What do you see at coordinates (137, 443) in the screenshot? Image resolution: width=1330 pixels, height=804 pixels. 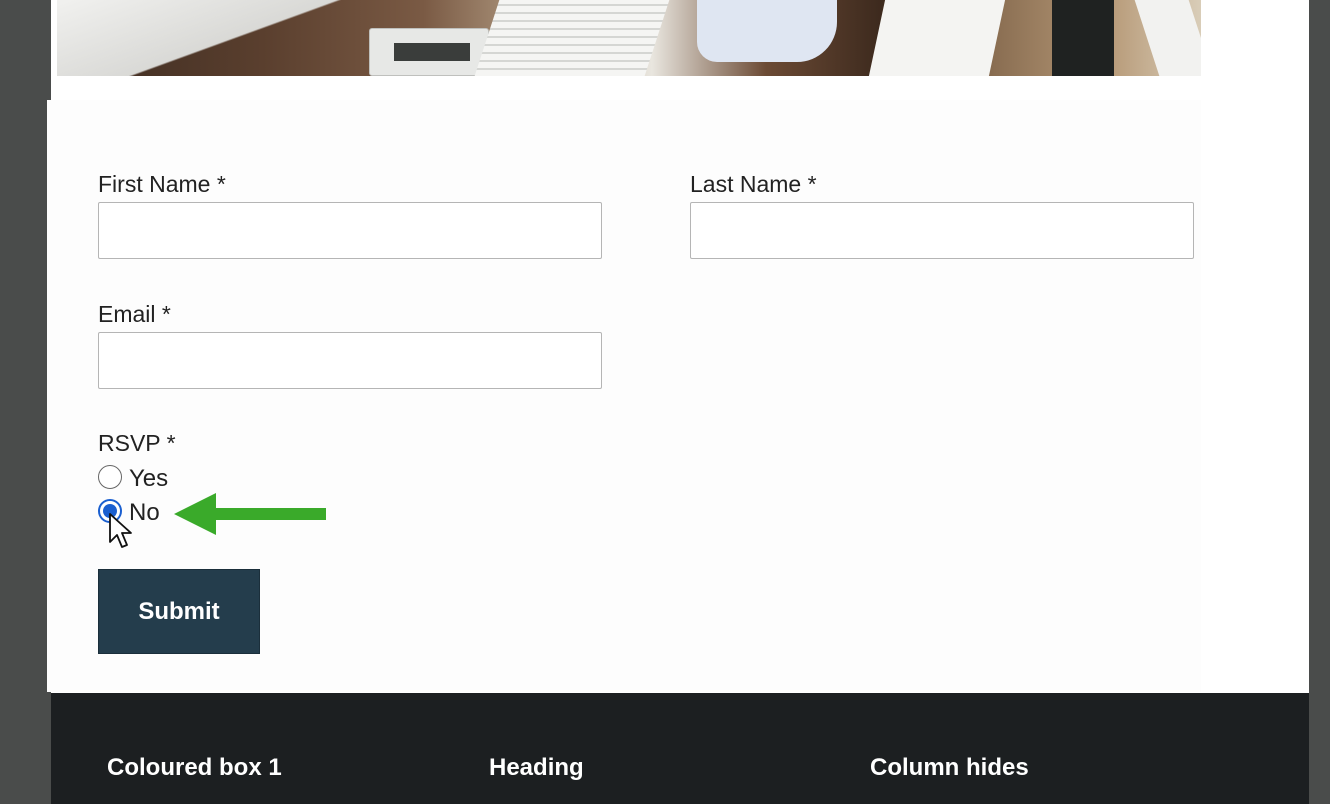 I see `rsvp-label: RSVP *` at bounding box center [137, 443].